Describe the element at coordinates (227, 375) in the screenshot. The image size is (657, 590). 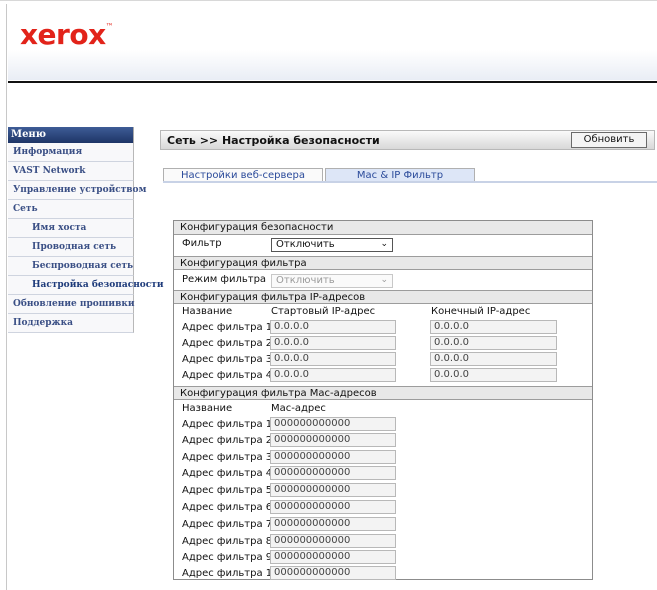
I see `ip-row-name: Адрес фильтра 4` at that location.